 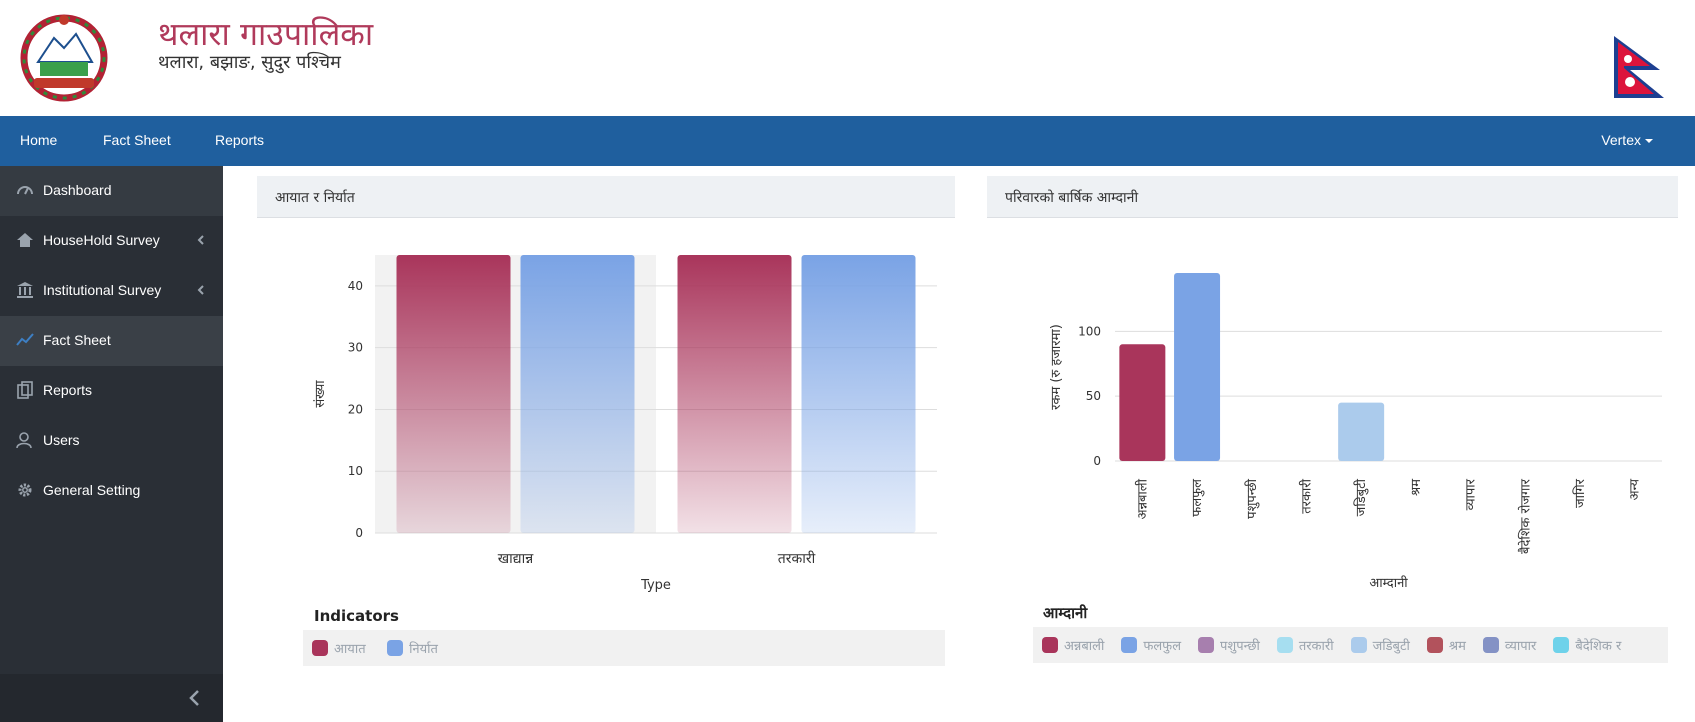 I want to click on legend-label: तरकारी, so click(x=1316, y=646).